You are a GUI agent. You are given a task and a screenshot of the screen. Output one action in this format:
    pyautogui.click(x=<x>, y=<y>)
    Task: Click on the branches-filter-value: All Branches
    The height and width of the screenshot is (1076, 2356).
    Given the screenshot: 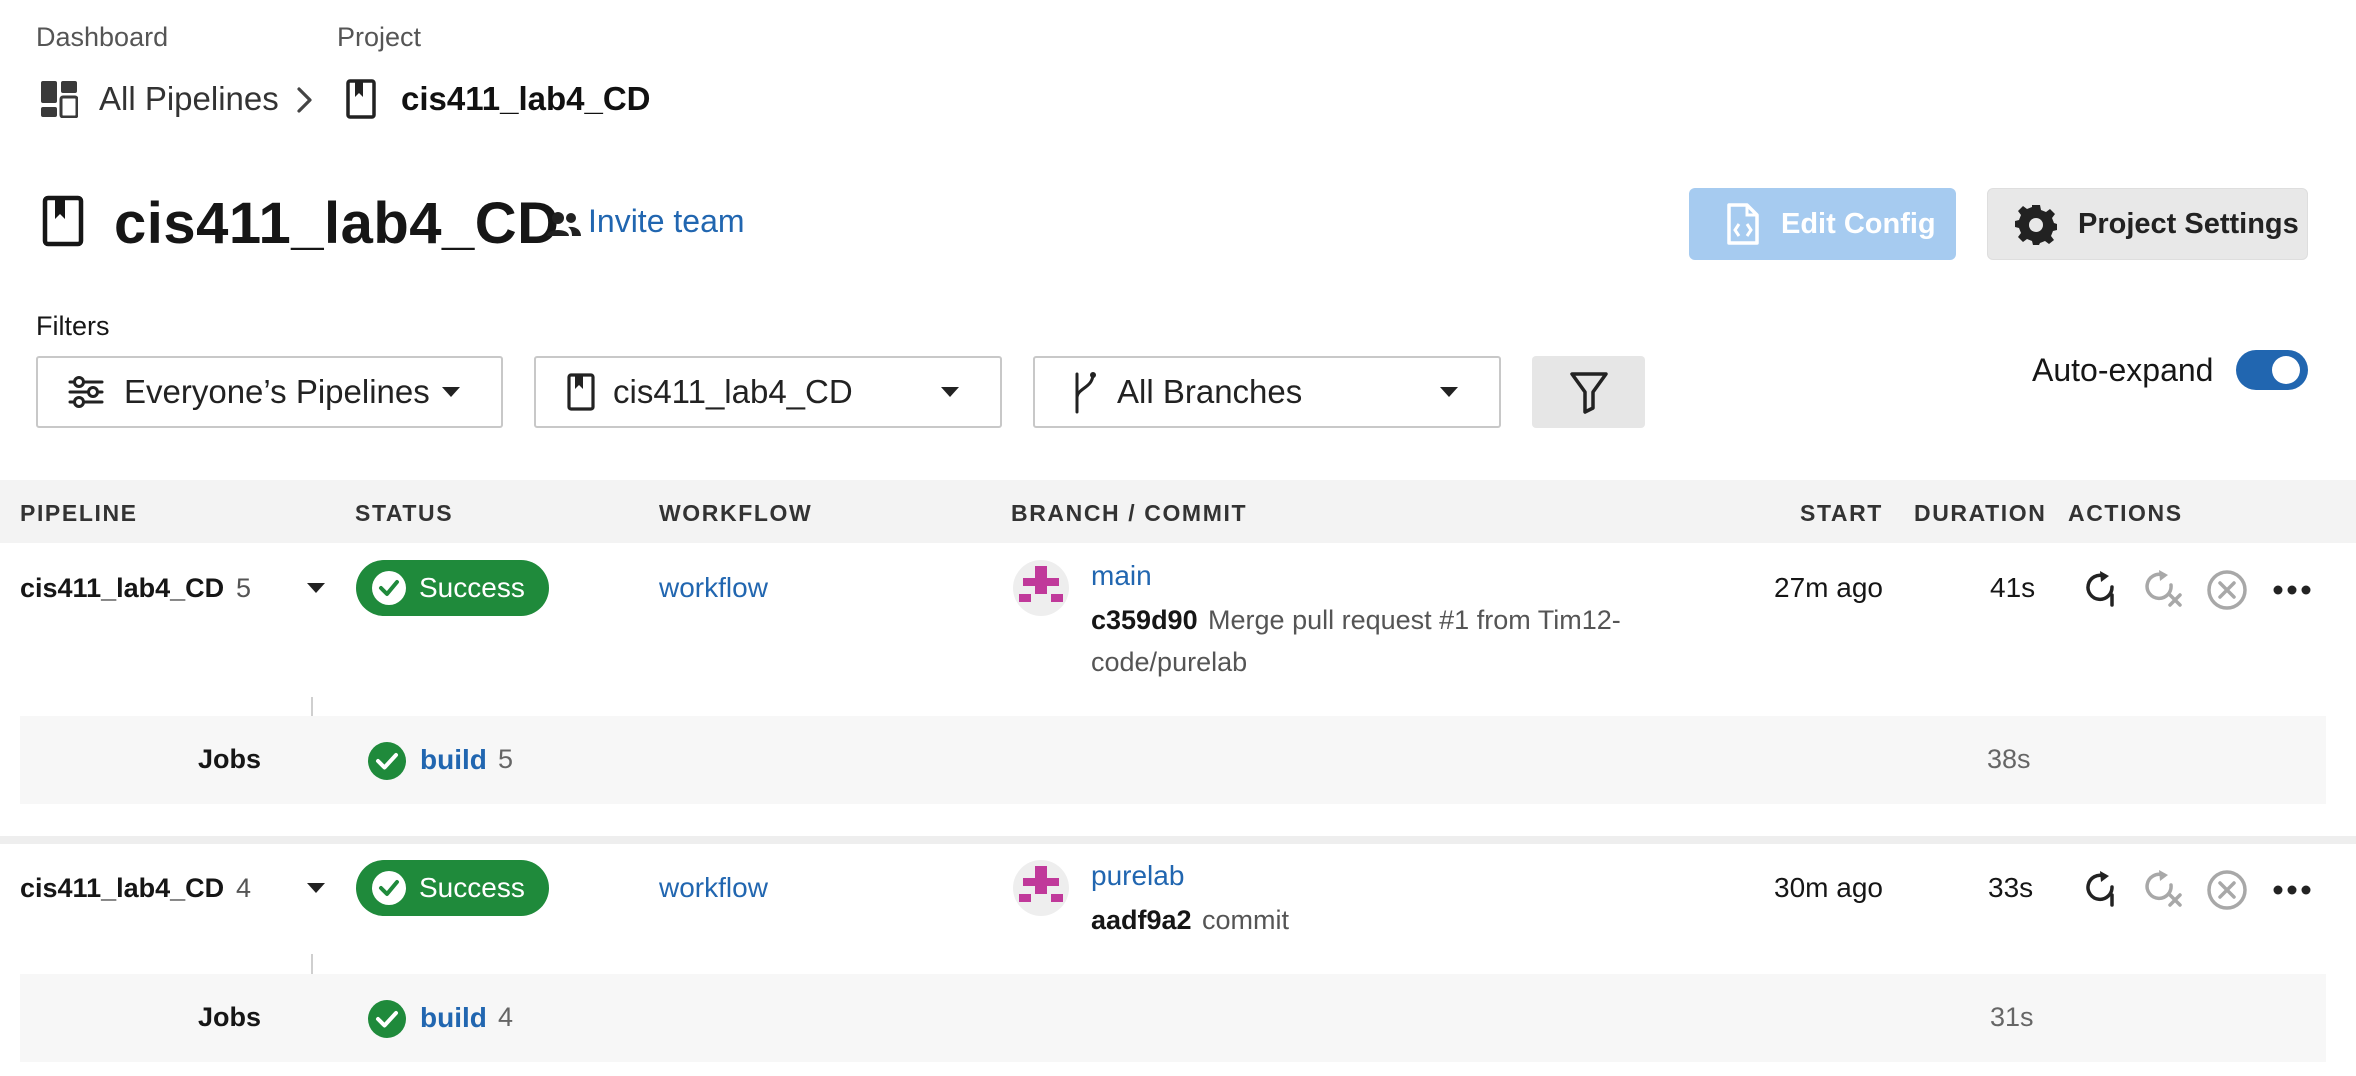 What is the action you would take?
    pyautogui.click(x=1210, y=391)
    